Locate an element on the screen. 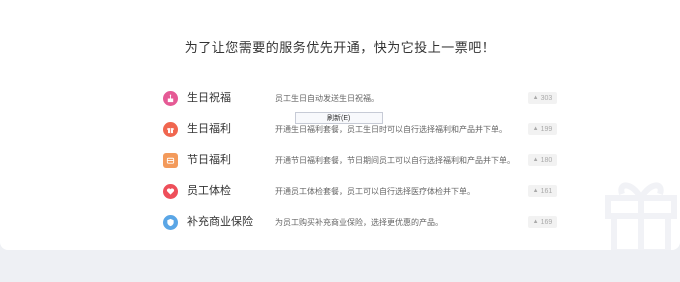  vote-button: ▲ 161 is located at coordinates (542, 191).